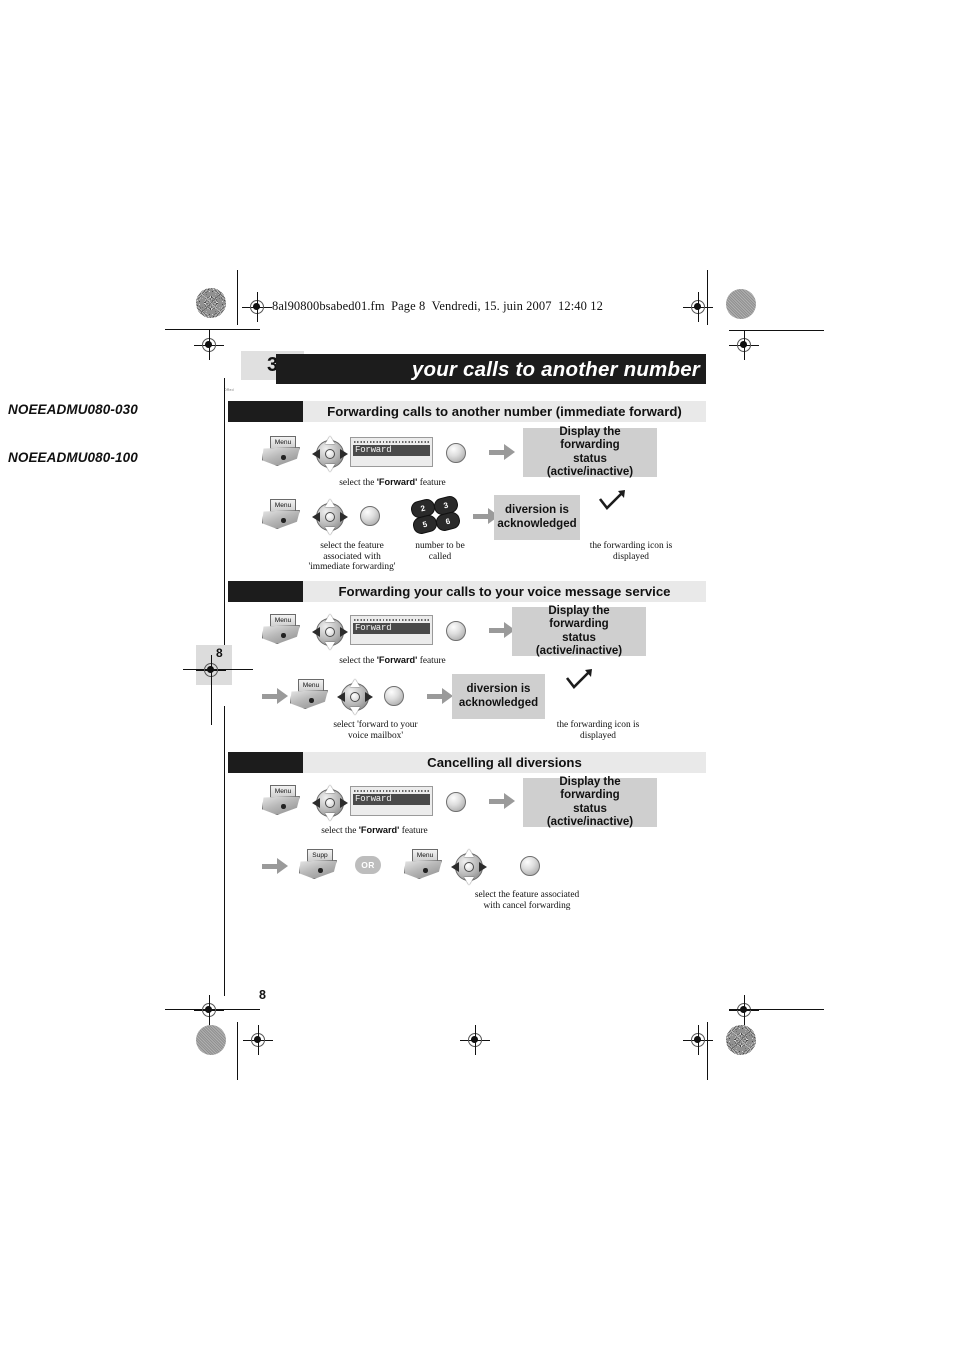  I want to click on lcd-selected-item: Forward, so click(391, 628).